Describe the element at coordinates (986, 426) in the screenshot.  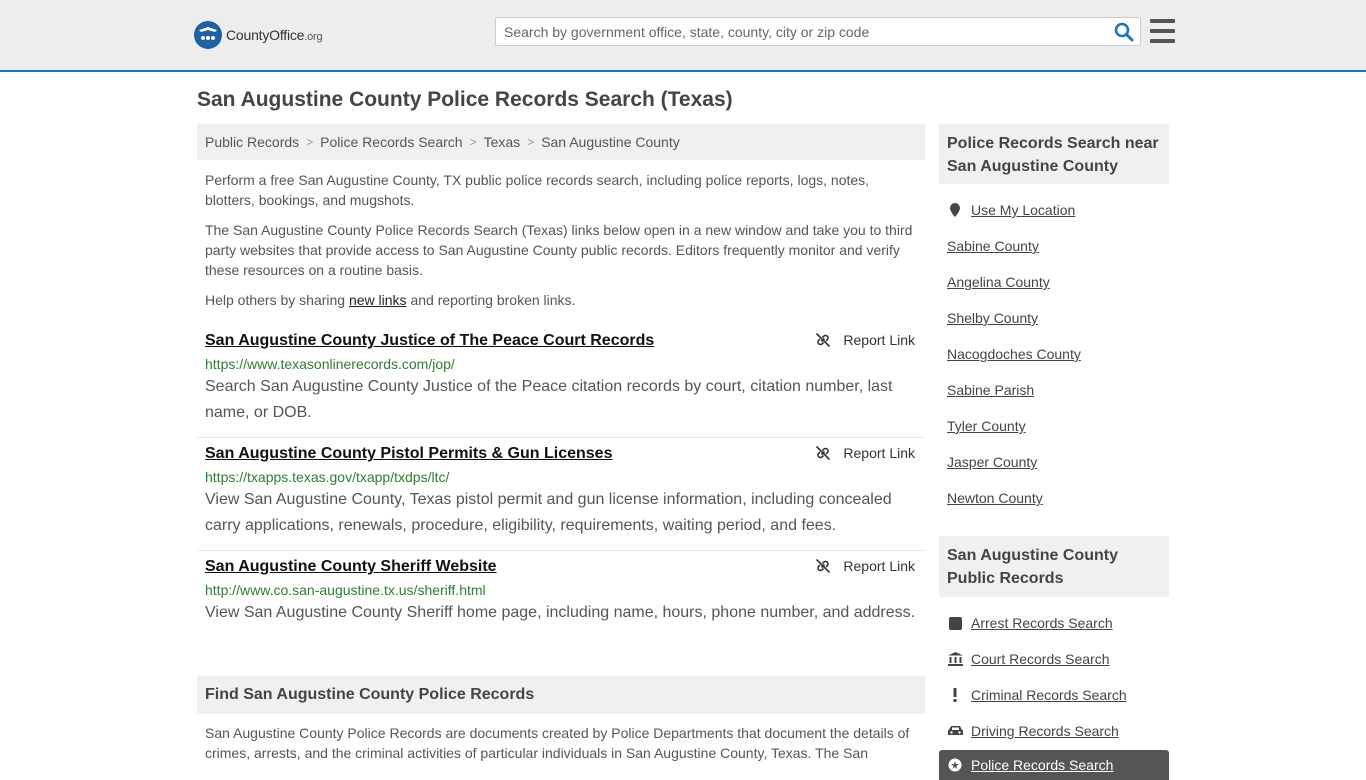
I see `nearby-link-tyler-county: Tyler County` at that location.